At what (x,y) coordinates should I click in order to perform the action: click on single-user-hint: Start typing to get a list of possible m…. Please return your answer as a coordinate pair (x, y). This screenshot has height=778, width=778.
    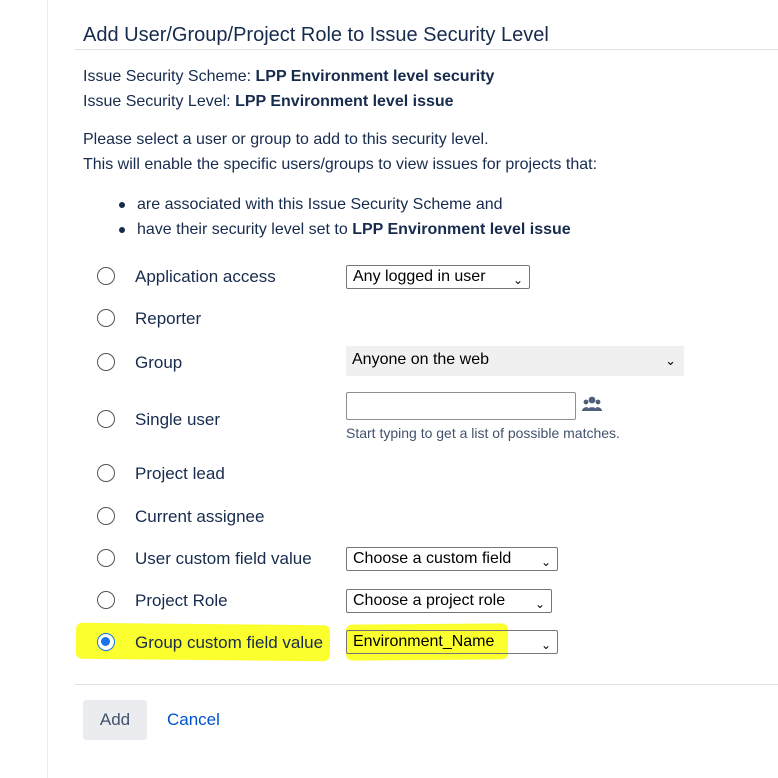
    Looking at the image, I should click on (483, 433).